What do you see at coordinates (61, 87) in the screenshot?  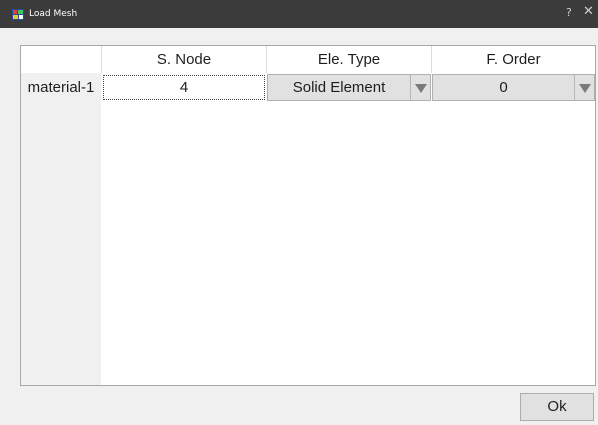 I see `row-header-material-1: material-1` at bounding box center [61, 87].